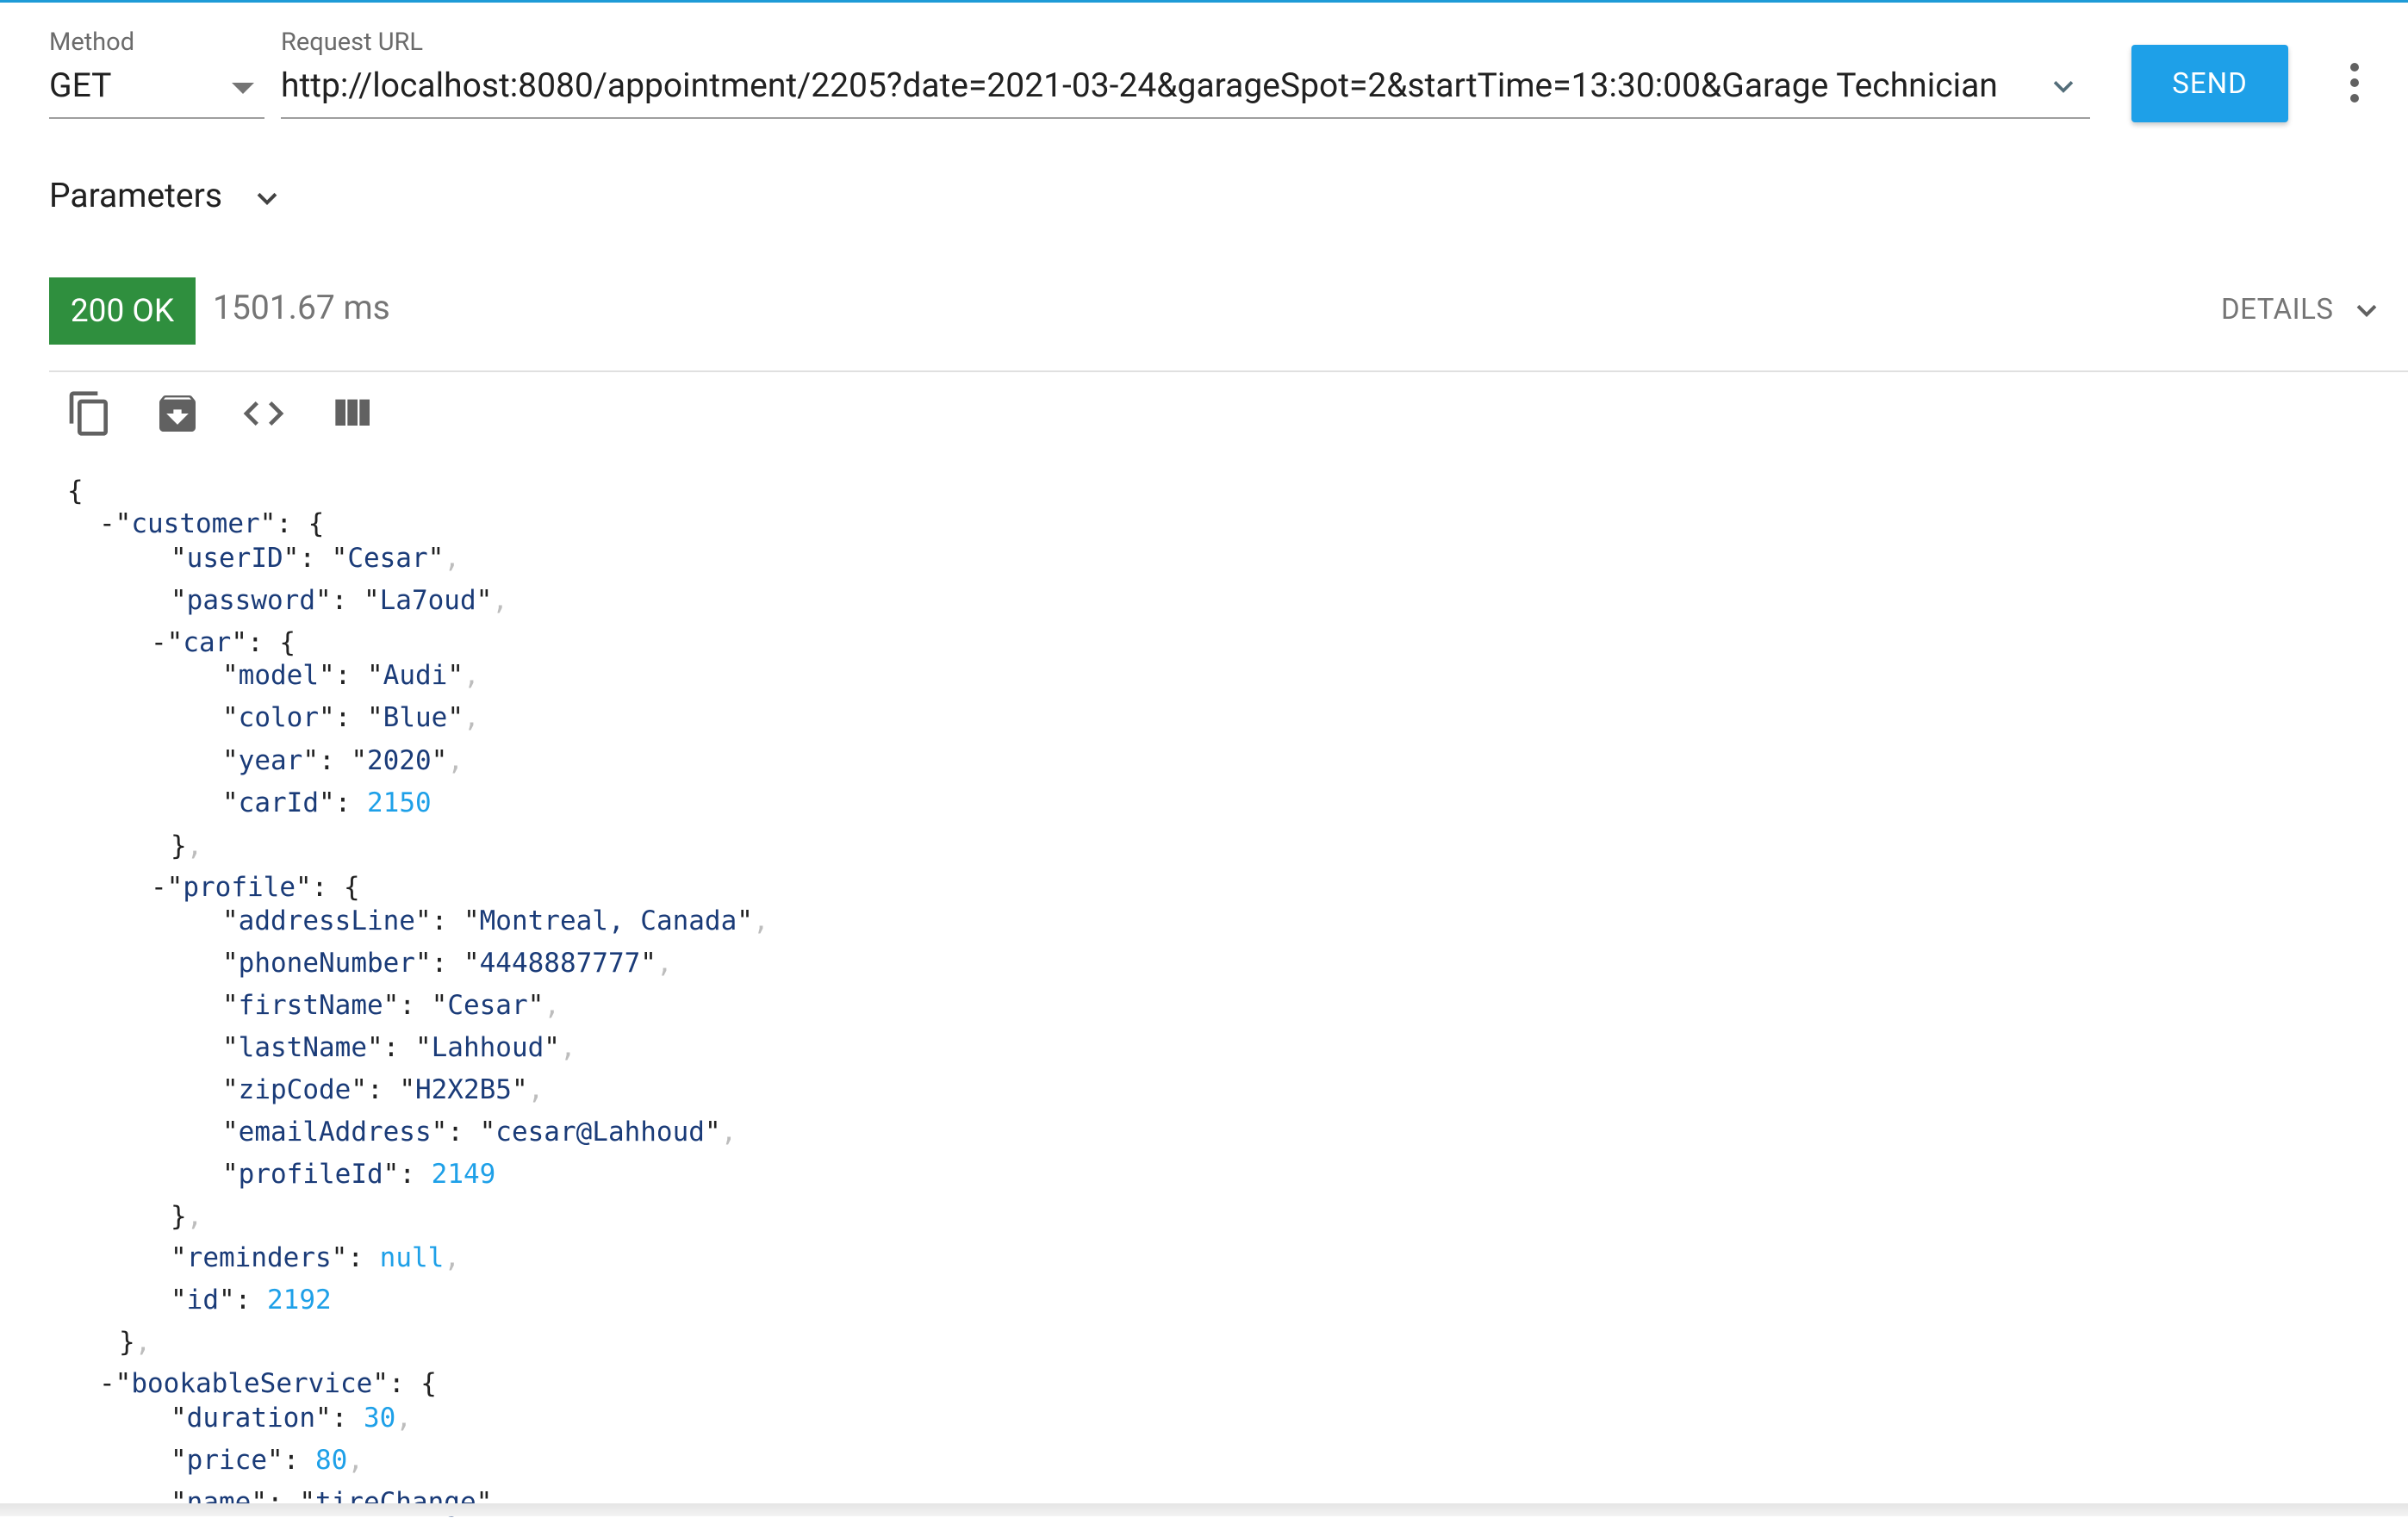 This screenshot has height=1518, width=2408. What do you see at coordinates (479, 1132) in the screenshot?
I see `json-line: "emailAddress": "cesar@Lahhoud",` at bounding box center [479, 1132].